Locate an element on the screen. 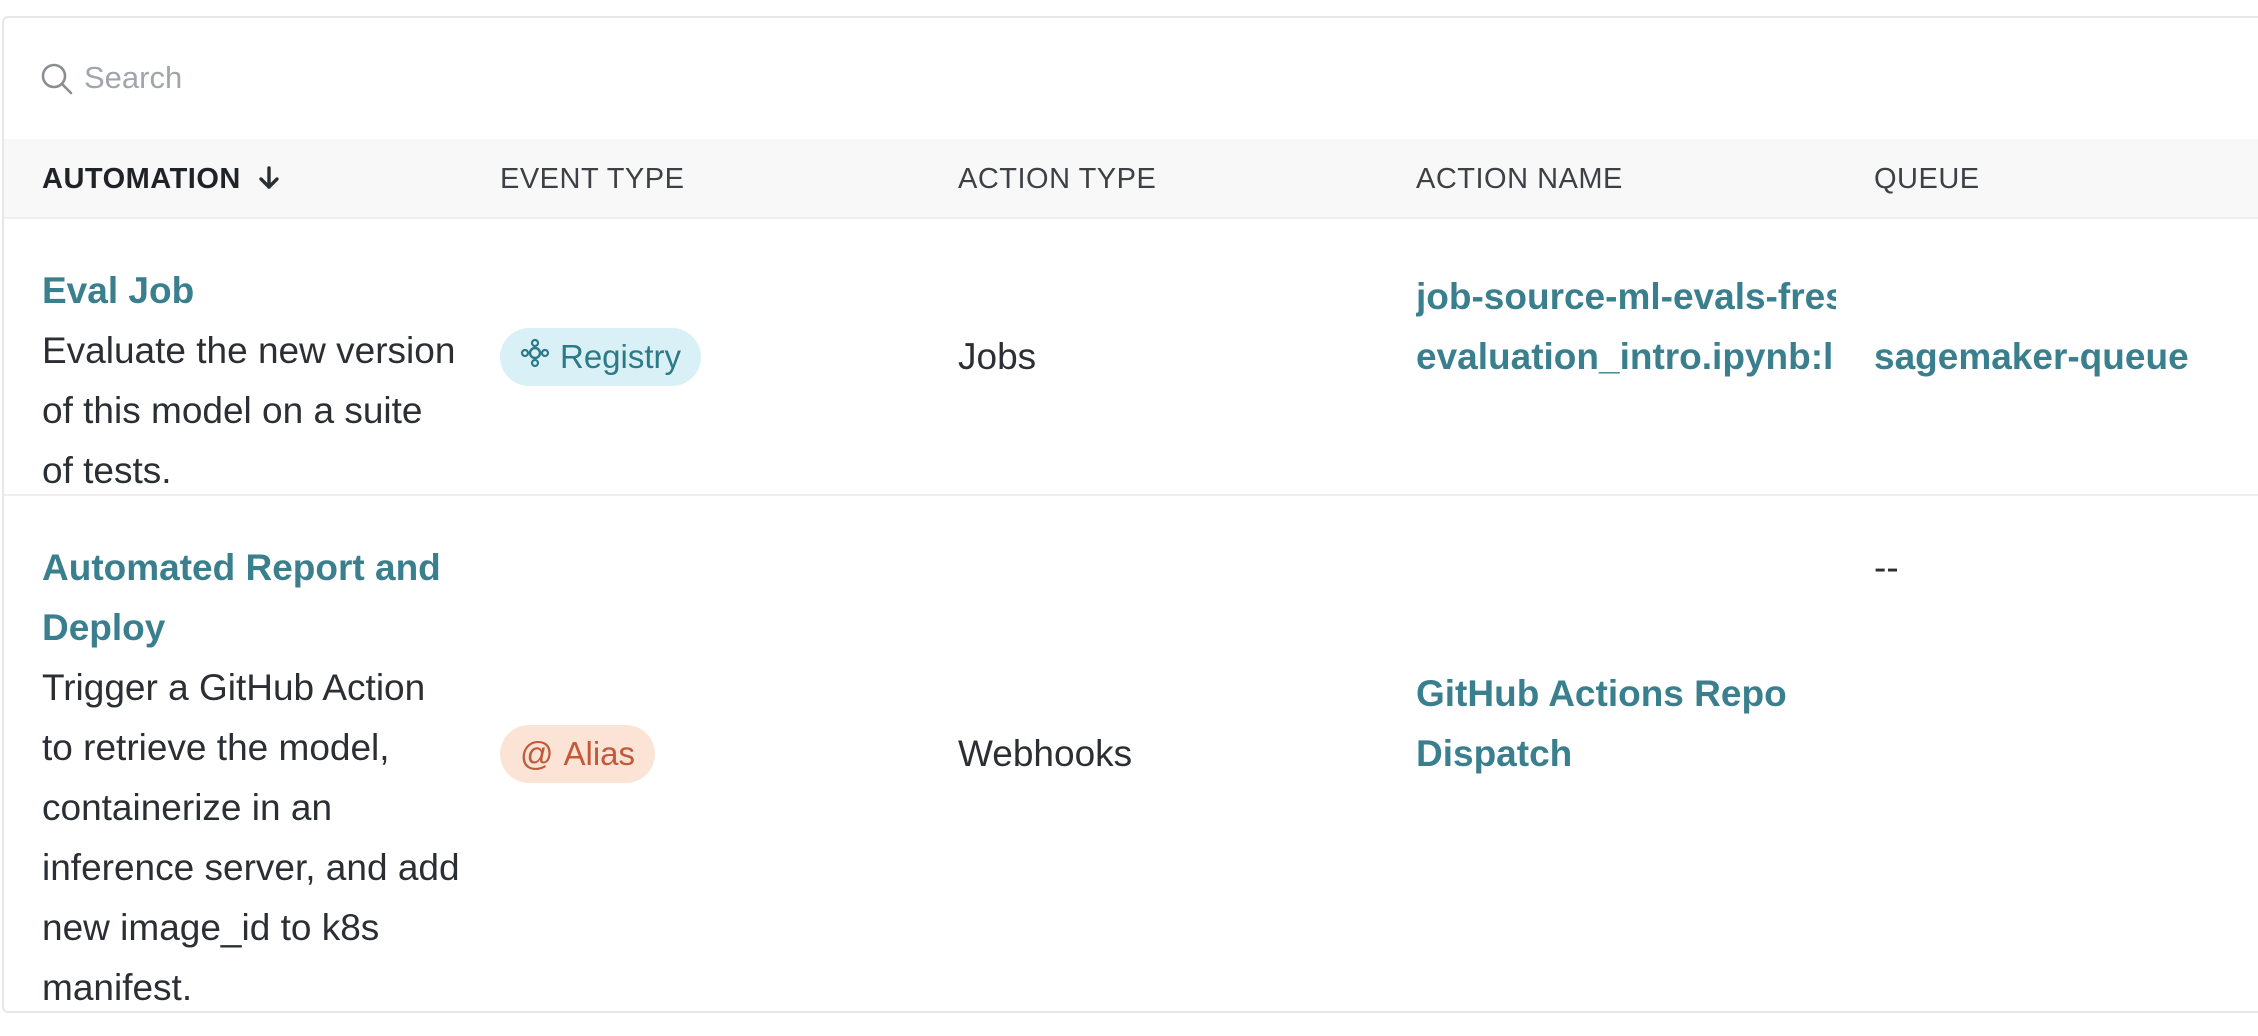 The image size is (2258, 1036). event-type-label: Alias is located at coordinates (599, 753).